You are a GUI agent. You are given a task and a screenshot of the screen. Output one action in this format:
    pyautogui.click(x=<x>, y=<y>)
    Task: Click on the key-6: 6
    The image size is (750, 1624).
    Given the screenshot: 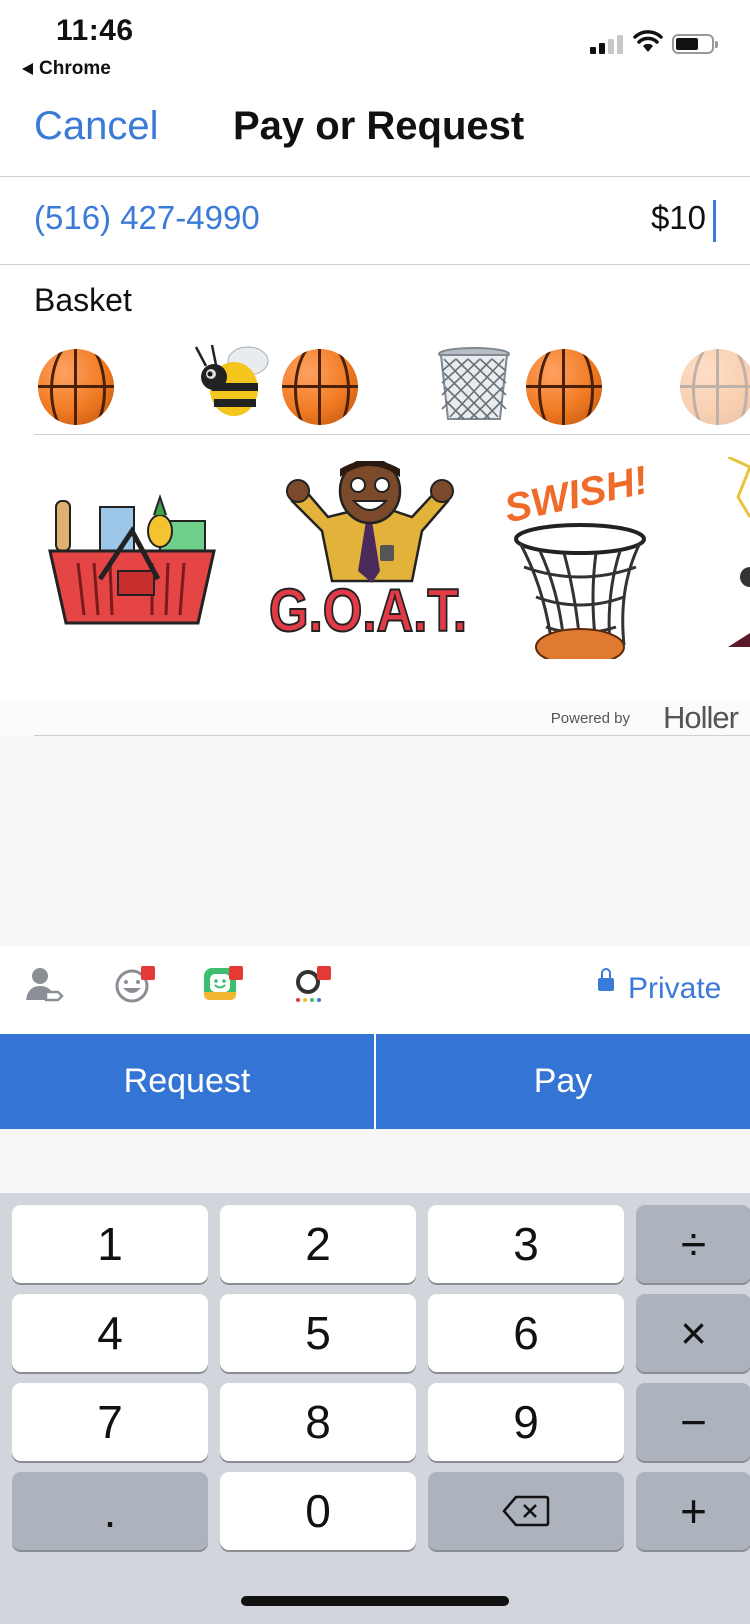 What is the action you would take?
    pyautogui.click(x=526, y=1333)
    